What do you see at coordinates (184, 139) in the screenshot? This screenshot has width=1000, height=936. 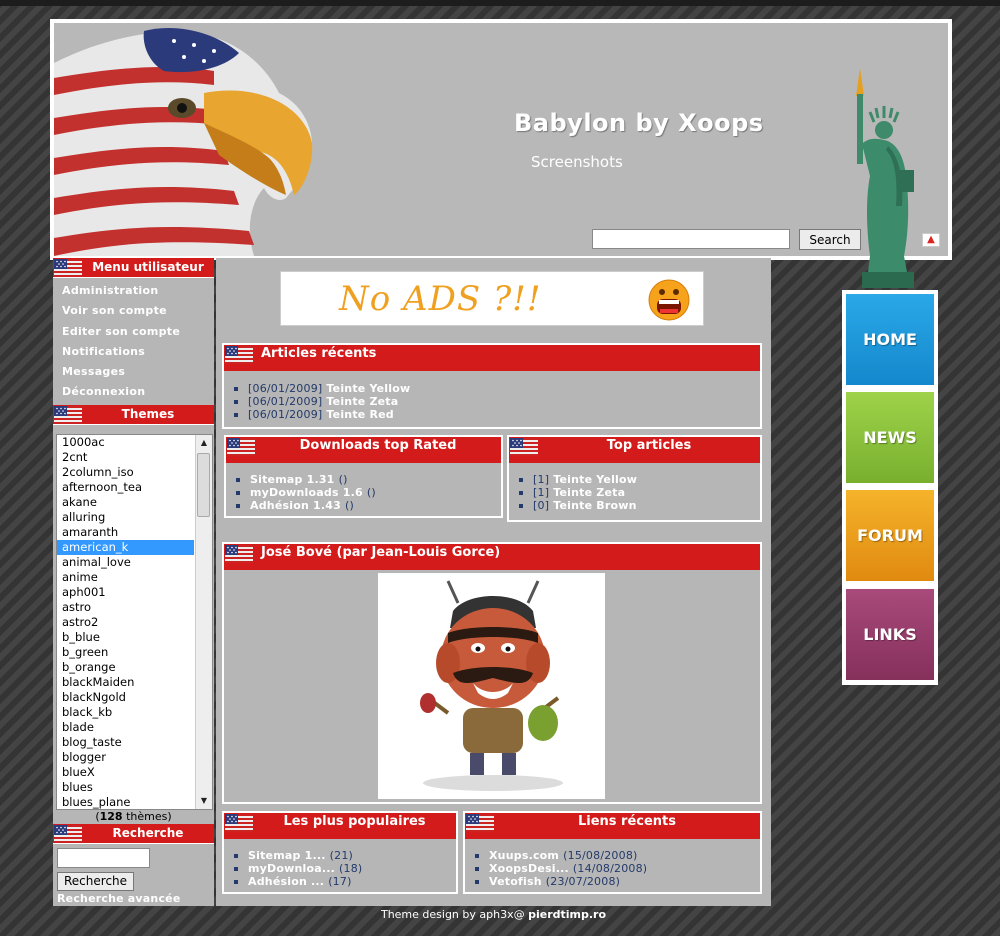 I see `eagle-flag-logo` at bounding box center [184, 139].